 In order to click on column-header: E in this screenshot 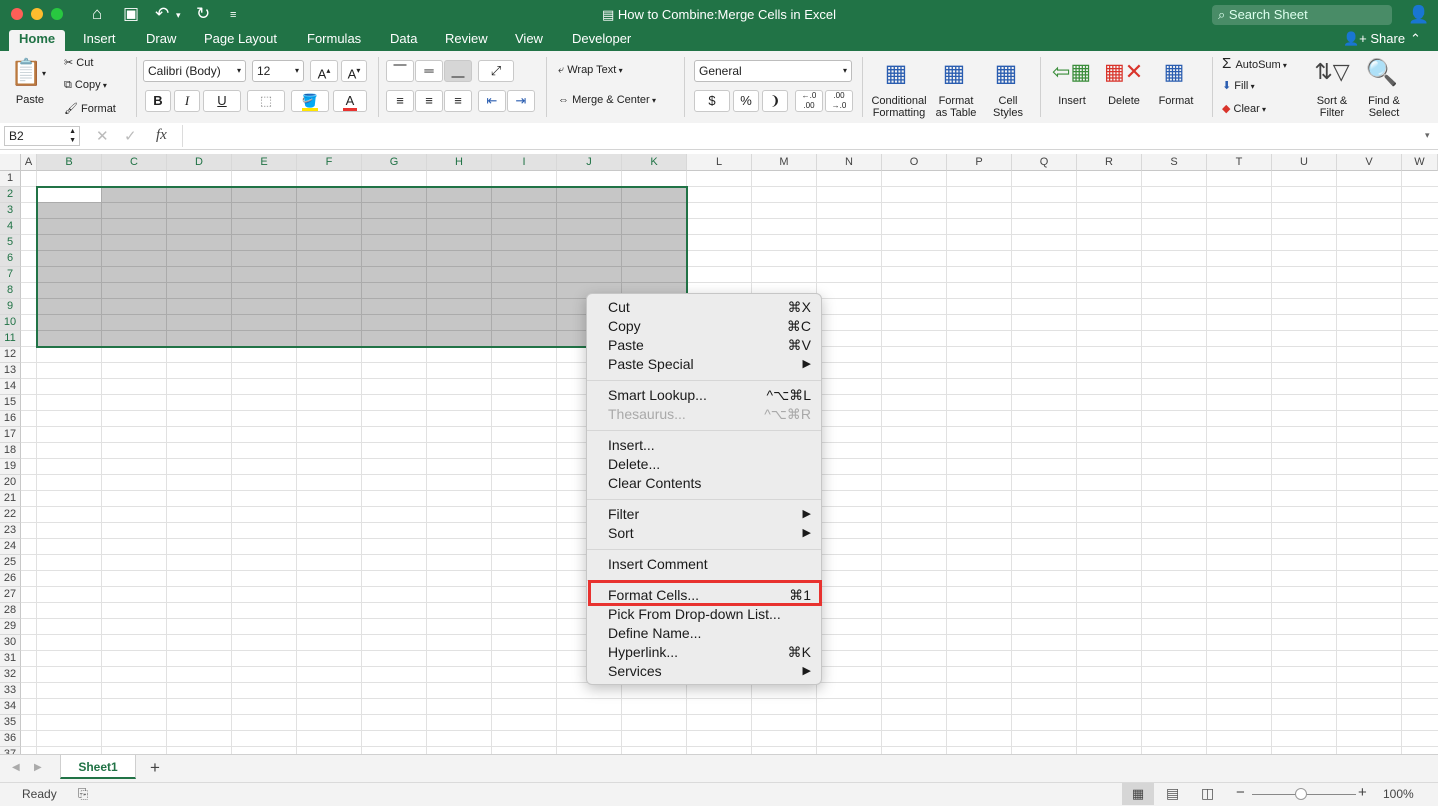, I will do `click(264, 162)`.